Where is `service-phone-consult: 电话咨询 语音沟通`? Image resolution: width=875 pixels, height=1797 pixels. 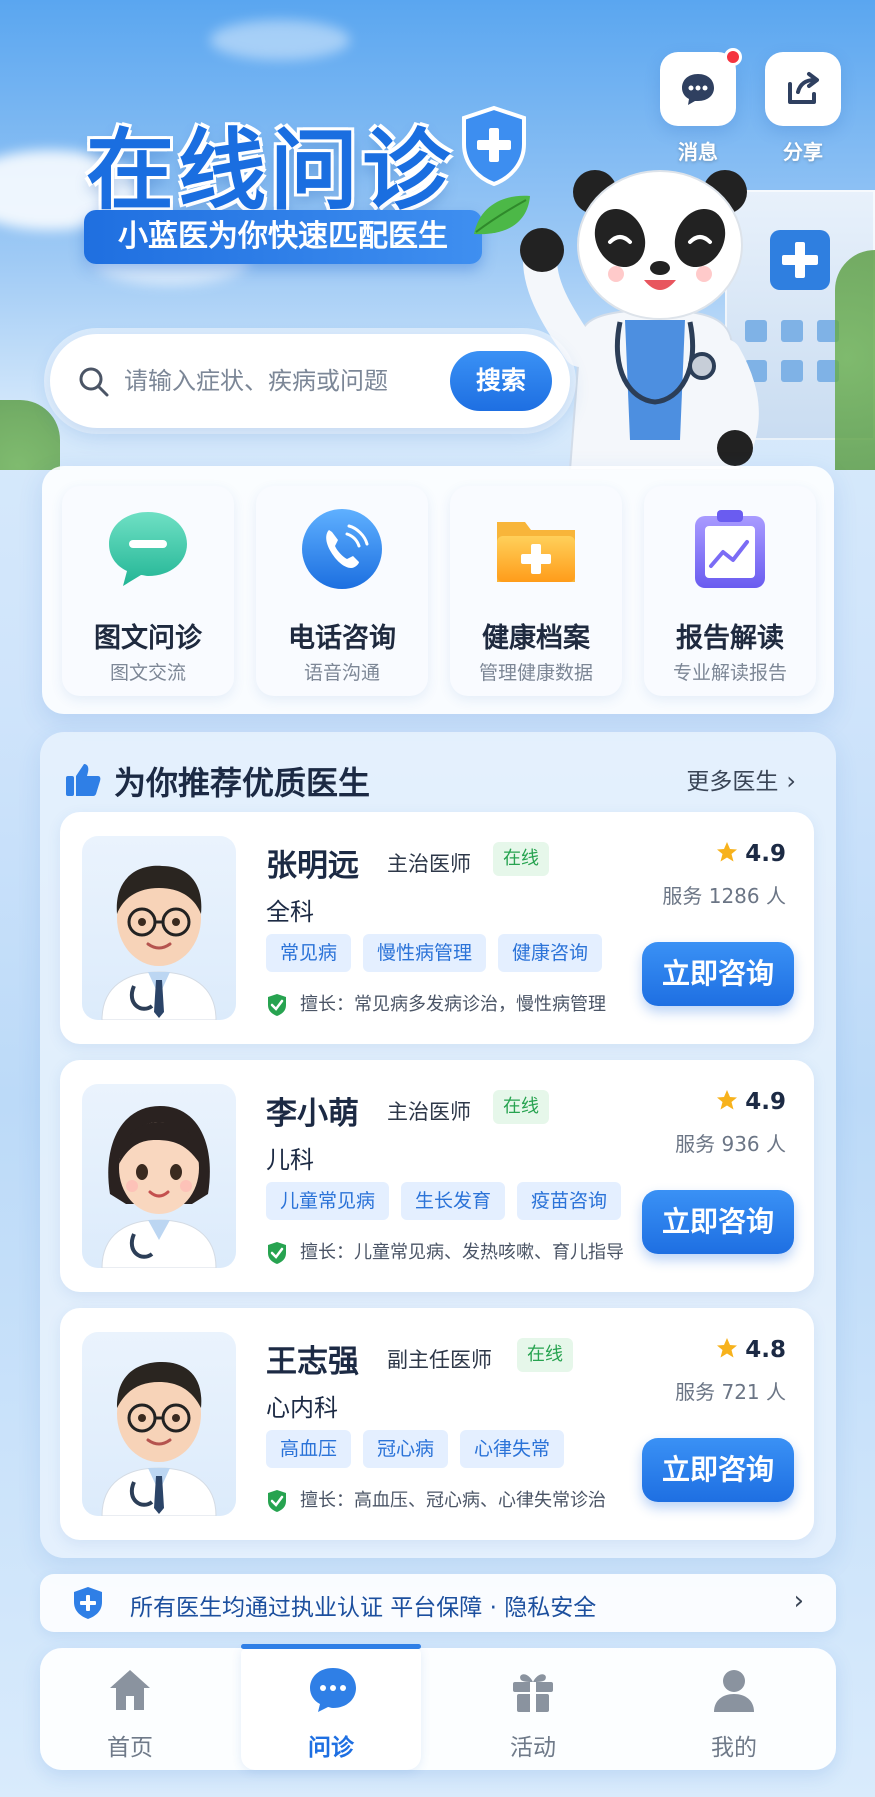
service-phone-consult: 电话咨询 语音沟通 is located at coordinates (342, 591).